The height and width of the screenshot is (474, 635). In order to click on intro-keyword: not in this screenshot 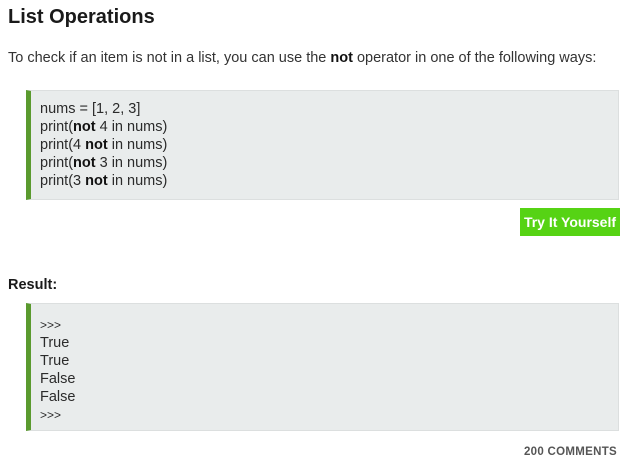, I will do `click(341, 58)`.